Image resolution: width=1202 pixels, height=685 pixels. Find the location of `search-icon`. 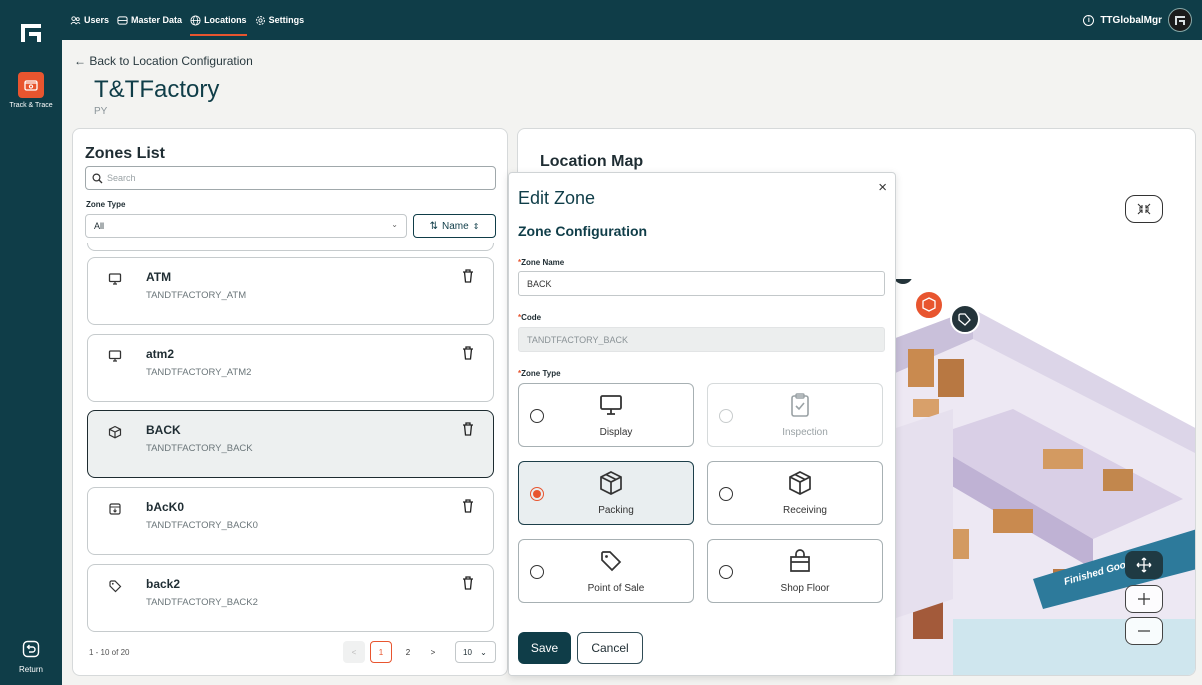

search-icon is located at coordinates (97, 177).